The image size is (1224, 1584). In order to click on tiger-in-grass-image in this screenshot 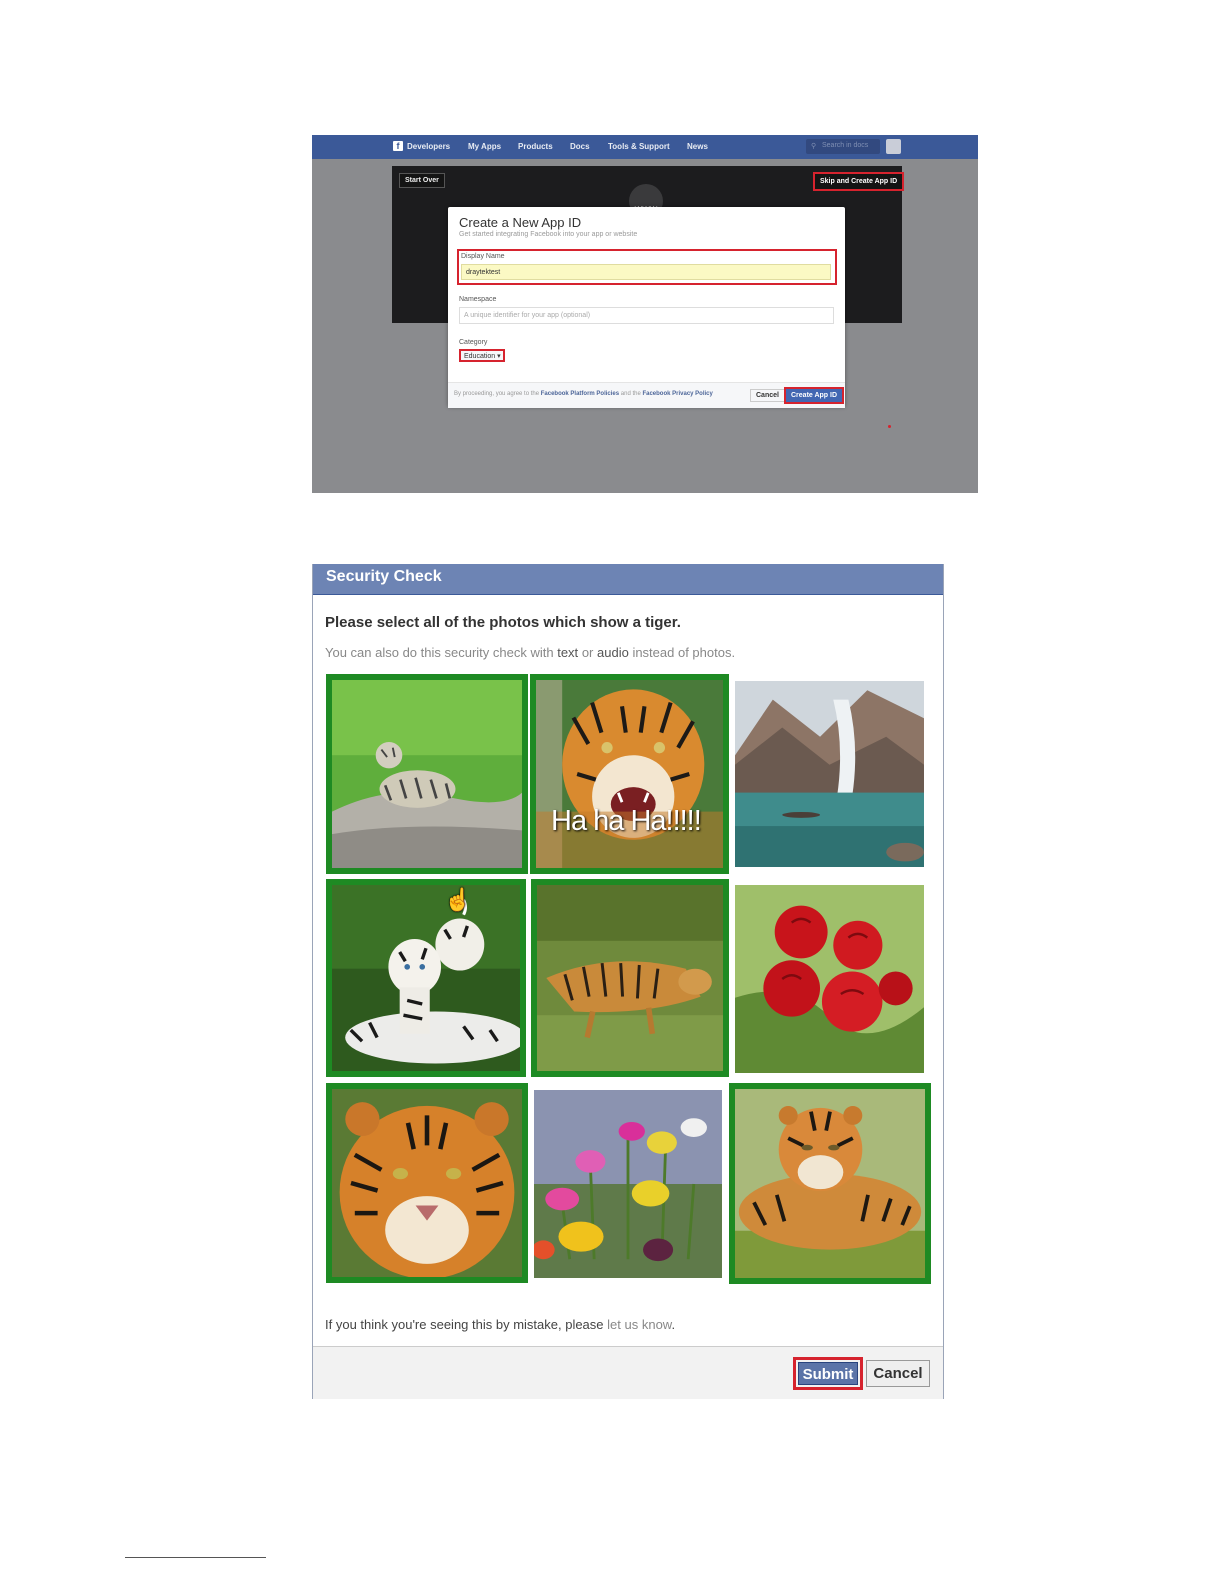, I will do `click(630, 978)`.